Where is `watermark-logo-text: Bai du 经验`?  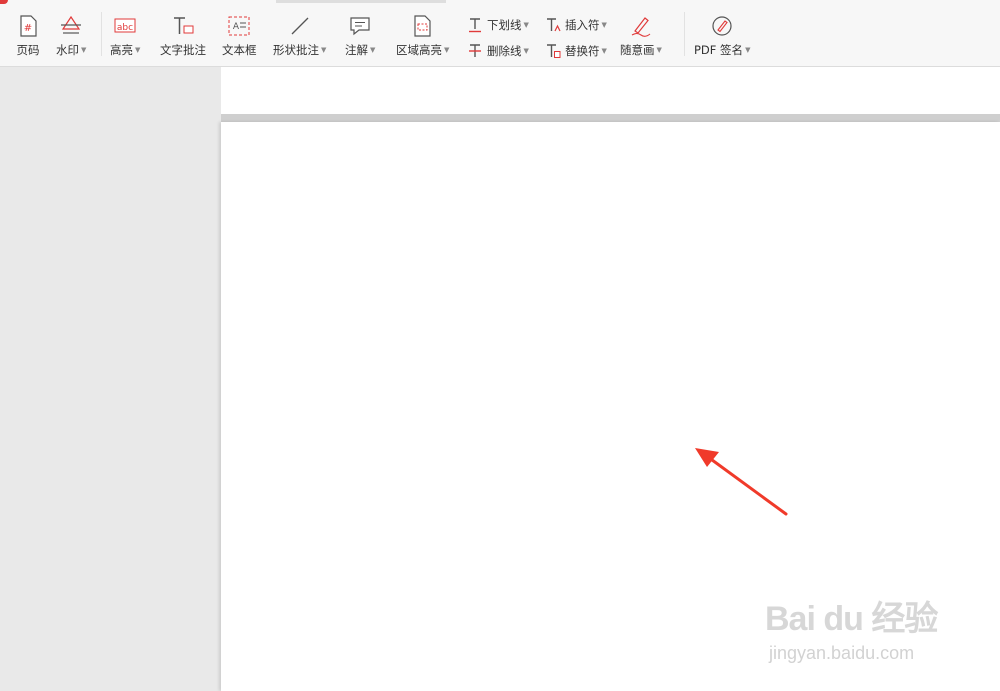
watermark-logo-text: Bai du 经验 is located at coordinates (851, 619).